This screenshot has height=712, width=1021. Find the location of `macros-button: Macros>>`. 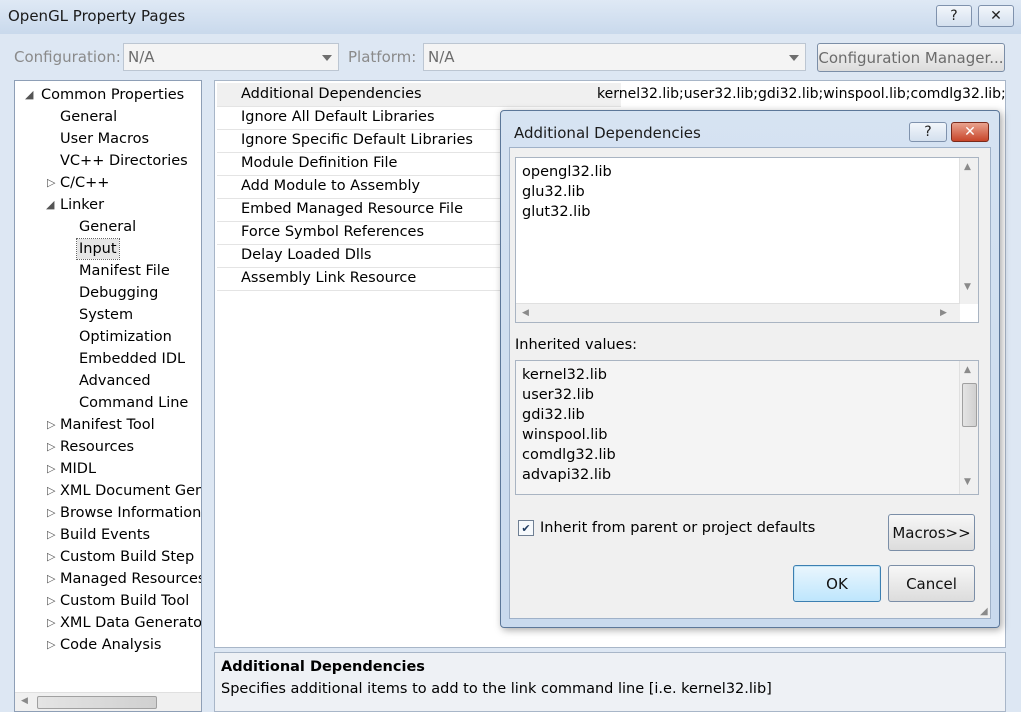

macros-button: Macros>> is located at coordinates (931, 532).